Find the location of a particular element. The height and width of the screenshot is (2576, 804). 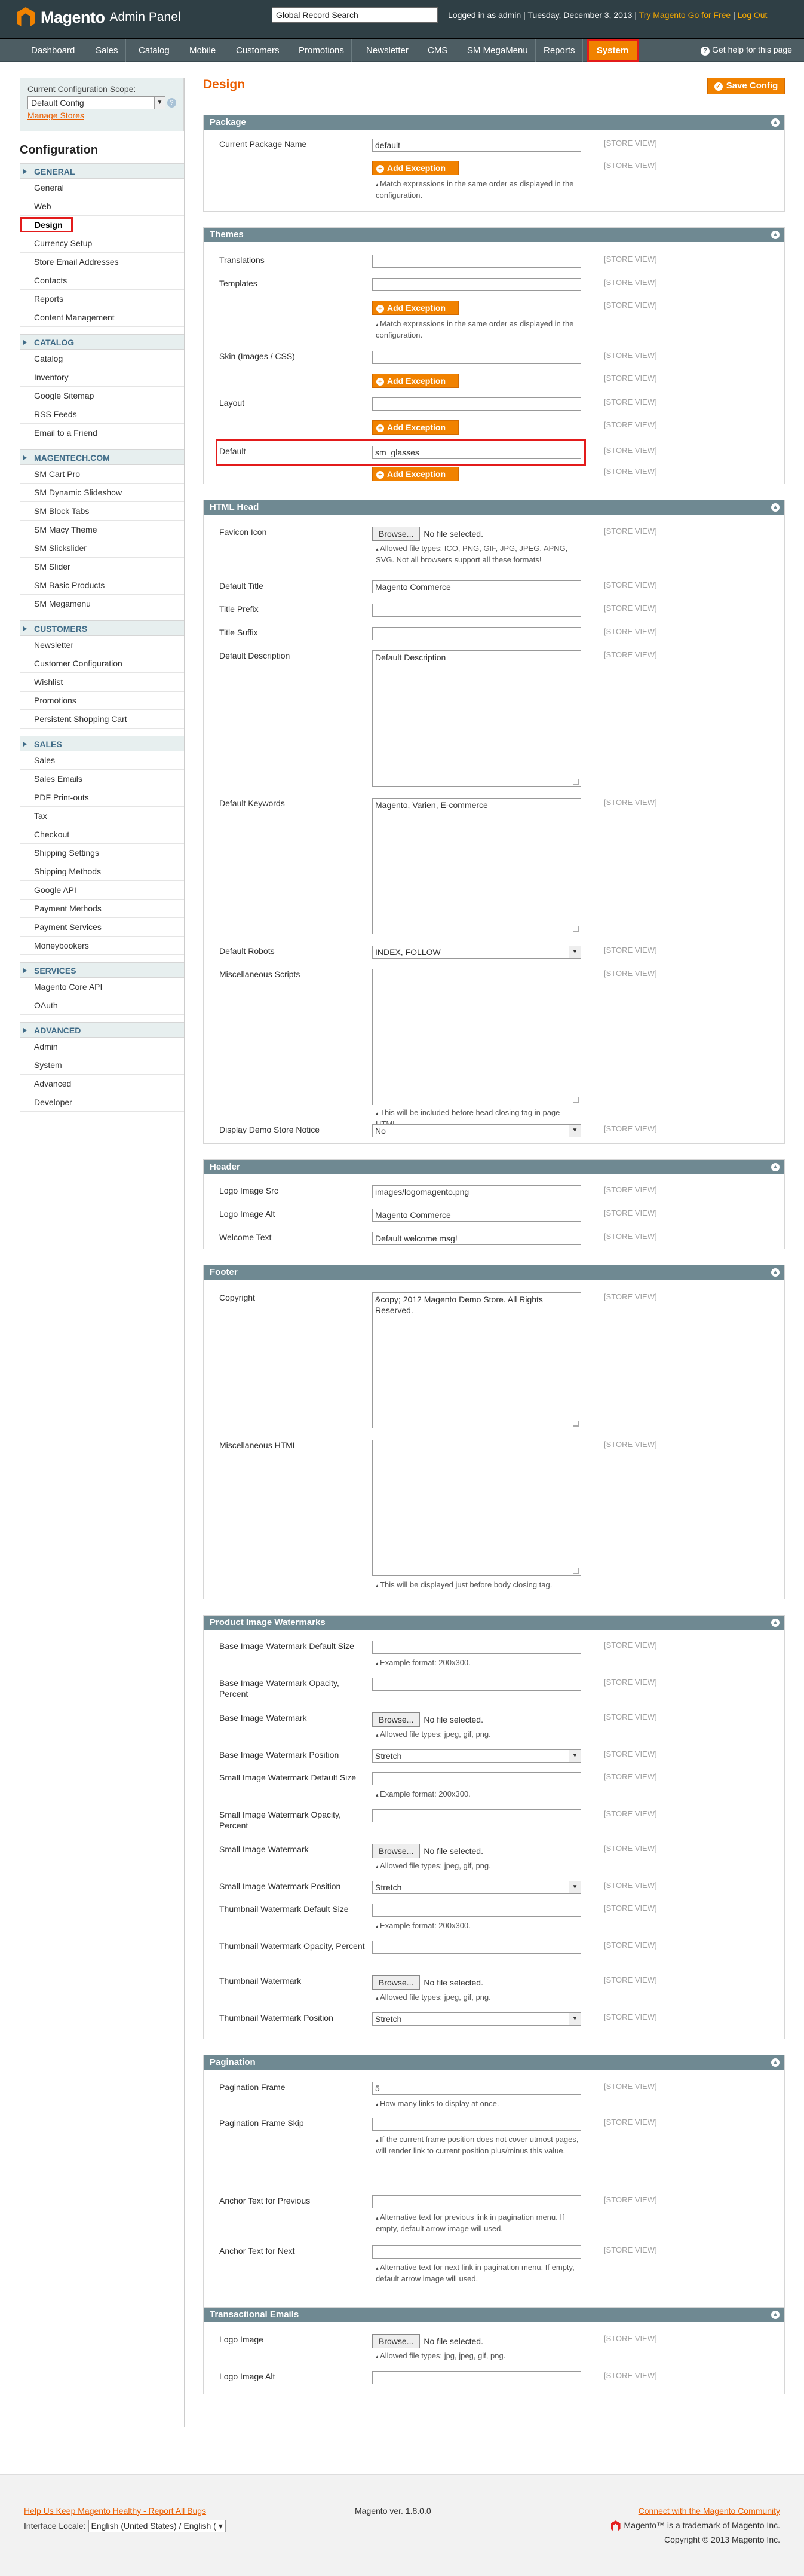

help-link: ? Get help for this page is located at coordinates (746, 50).